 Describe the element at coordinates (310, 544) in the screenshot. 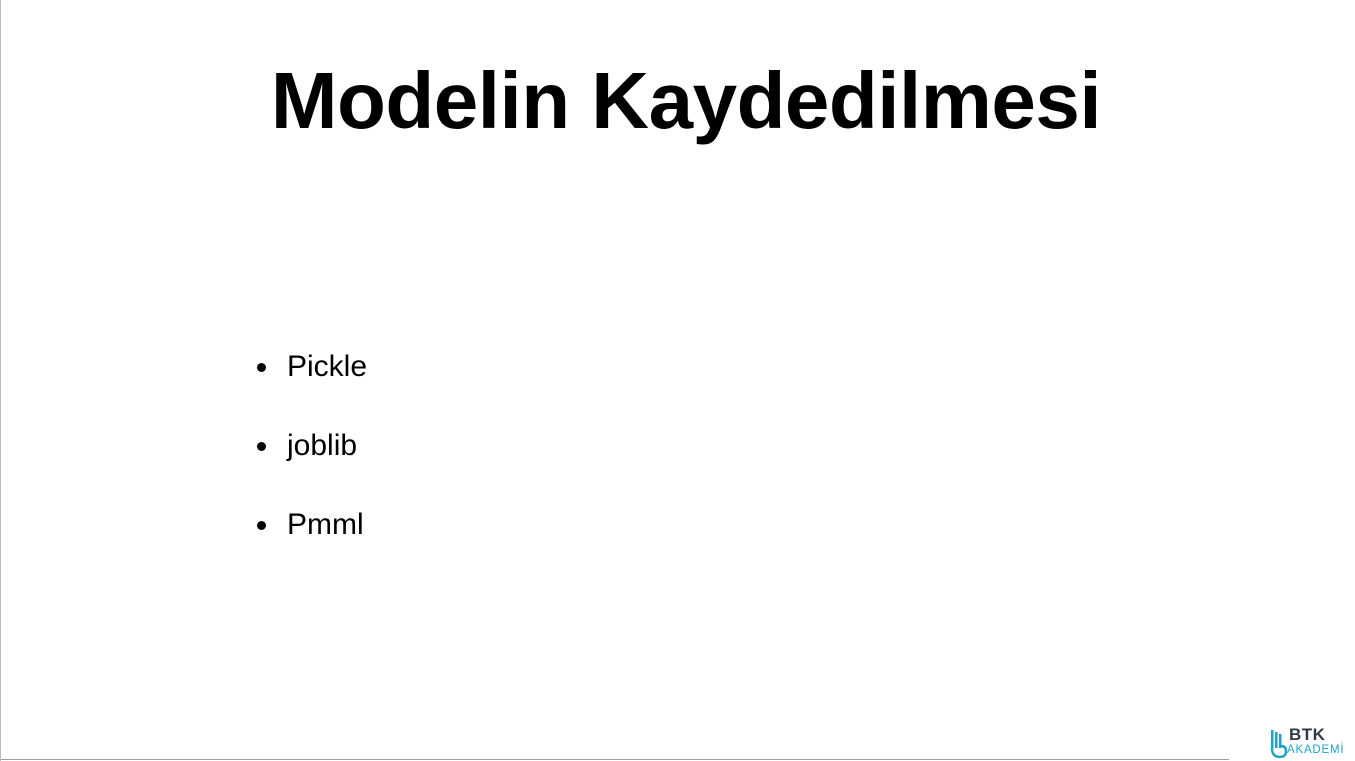

I see `bullet-item-pmml: Pmml` at that location.